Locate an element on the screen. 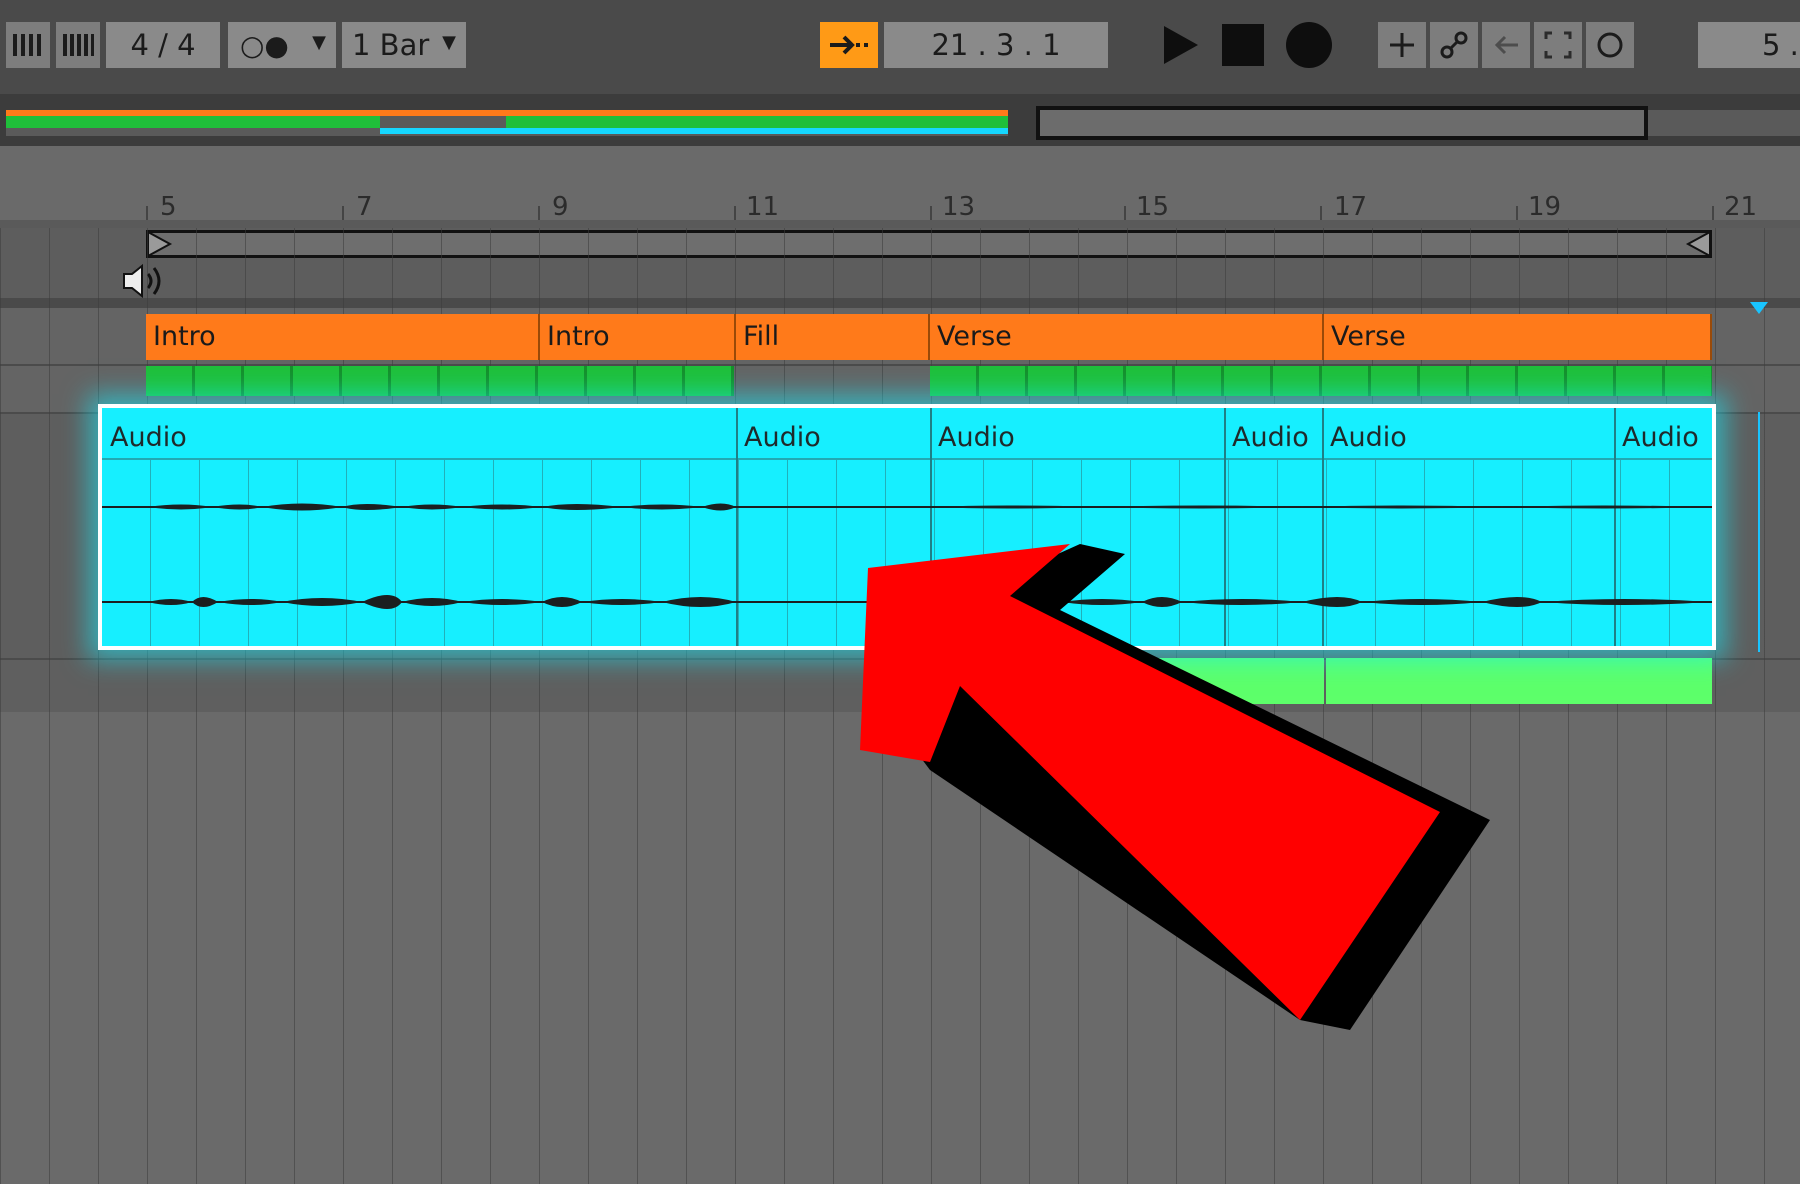 The height and width of the screenshot is (1184, 1800). play-button is located at coordinates (1179, 45).